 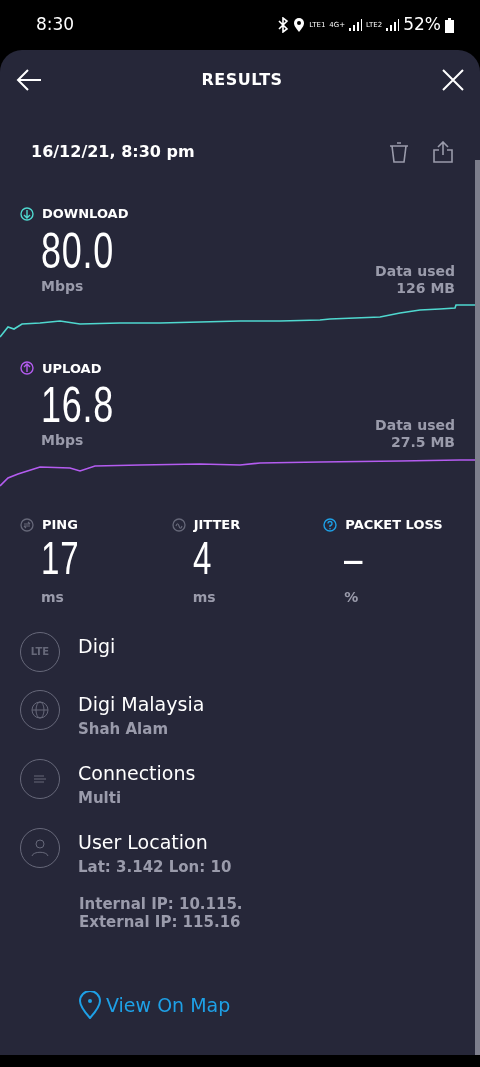 I want to click on speed-label: DOWNLOAD, so click(x=85, y=214).